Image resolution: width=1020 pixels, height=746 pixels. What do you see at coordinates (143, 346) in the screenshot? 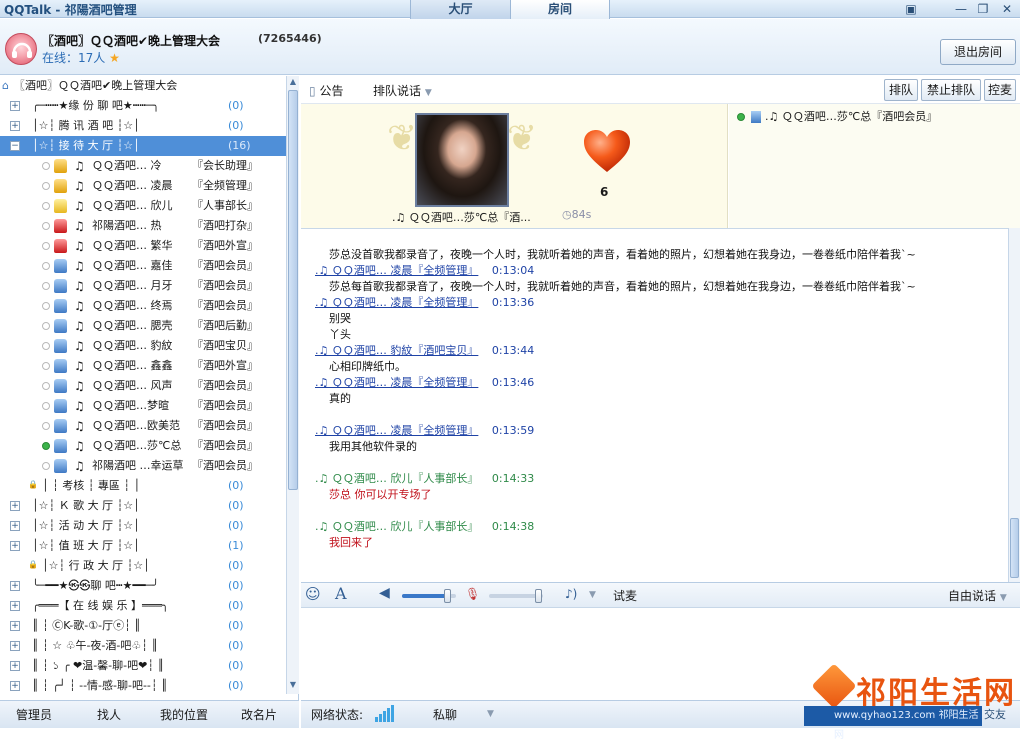
I see `member-row: ♫ ＱＱ酒吧… 豹紋 『酒吧宝贝』` at bounding box center [143, 346].